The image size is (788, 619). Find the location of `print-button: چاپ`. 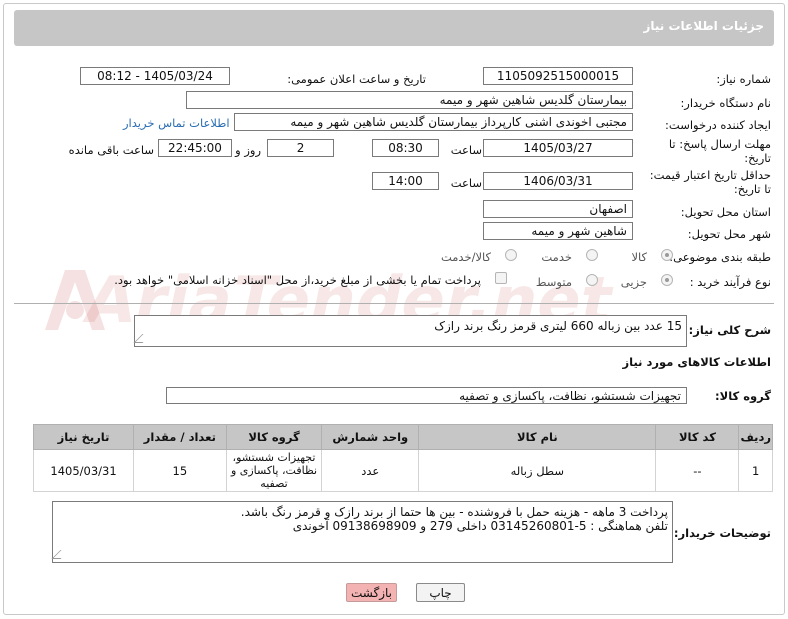

print-button: چاپ is located at coordinates (440, 592).